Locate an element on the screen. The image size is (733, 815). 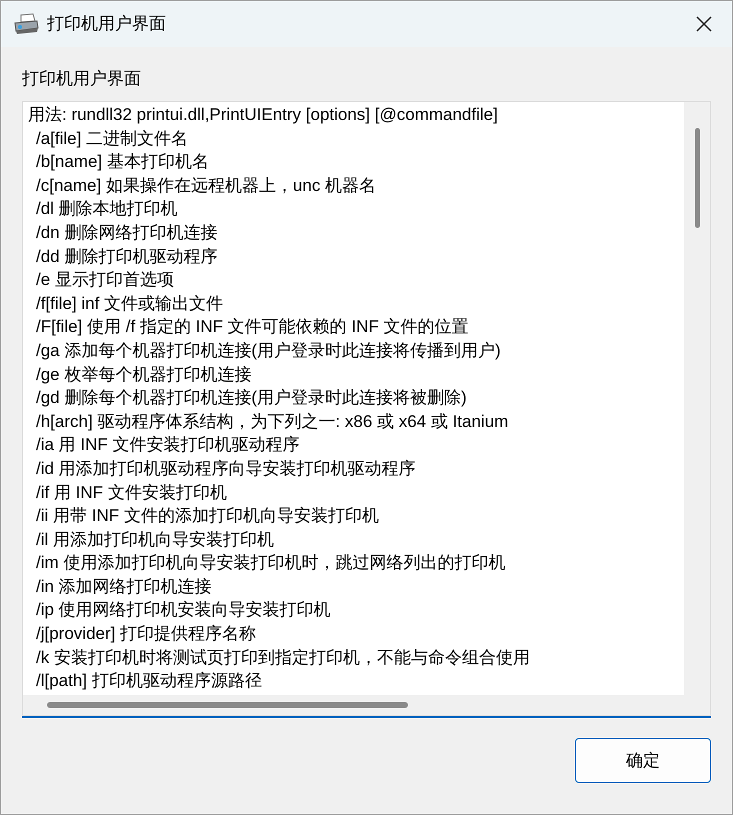
text-line: /b[name] 基本打印机名 is located at coordinates (122, 162).